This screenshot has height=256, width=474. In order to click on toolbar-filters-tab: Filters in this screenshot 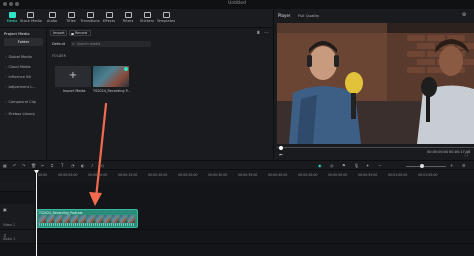, I will do `click(128, 18)`.